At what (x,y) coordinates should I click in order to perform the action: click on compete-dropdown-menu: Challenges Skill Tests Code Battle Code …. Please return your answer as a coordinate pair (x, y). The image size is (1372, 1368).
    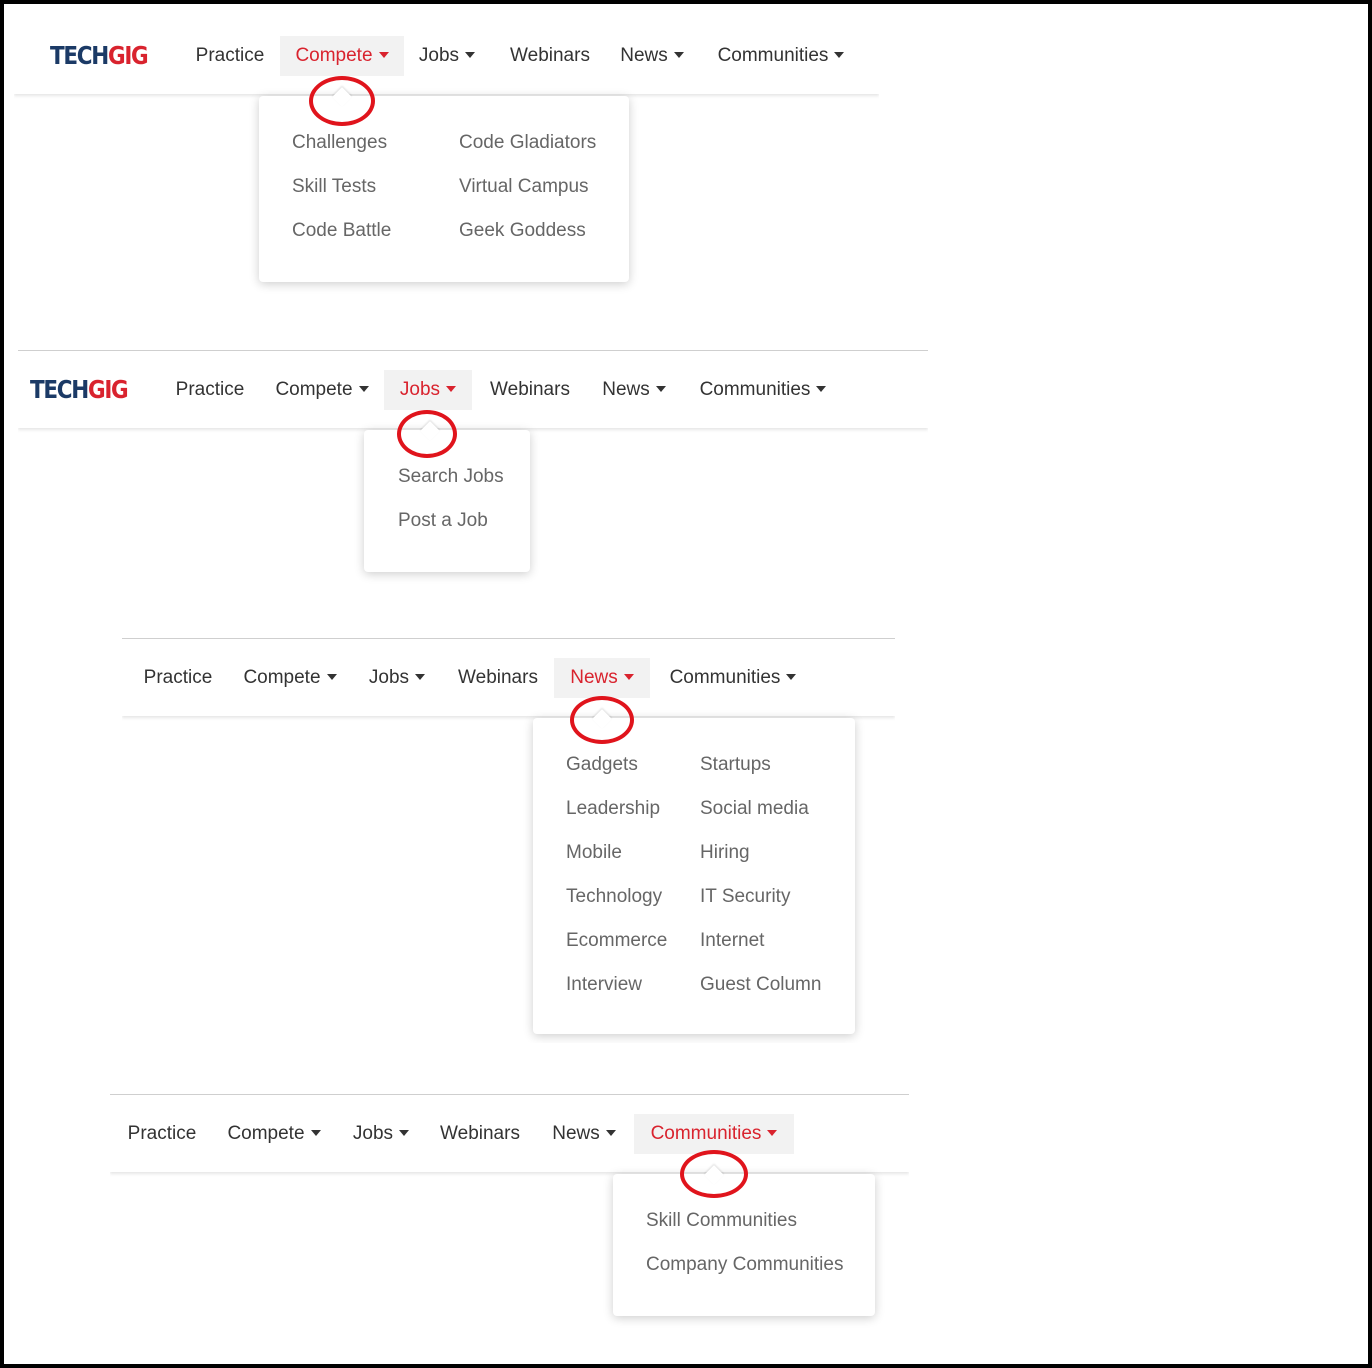
    Looking at the image, I should click on (444, 189).